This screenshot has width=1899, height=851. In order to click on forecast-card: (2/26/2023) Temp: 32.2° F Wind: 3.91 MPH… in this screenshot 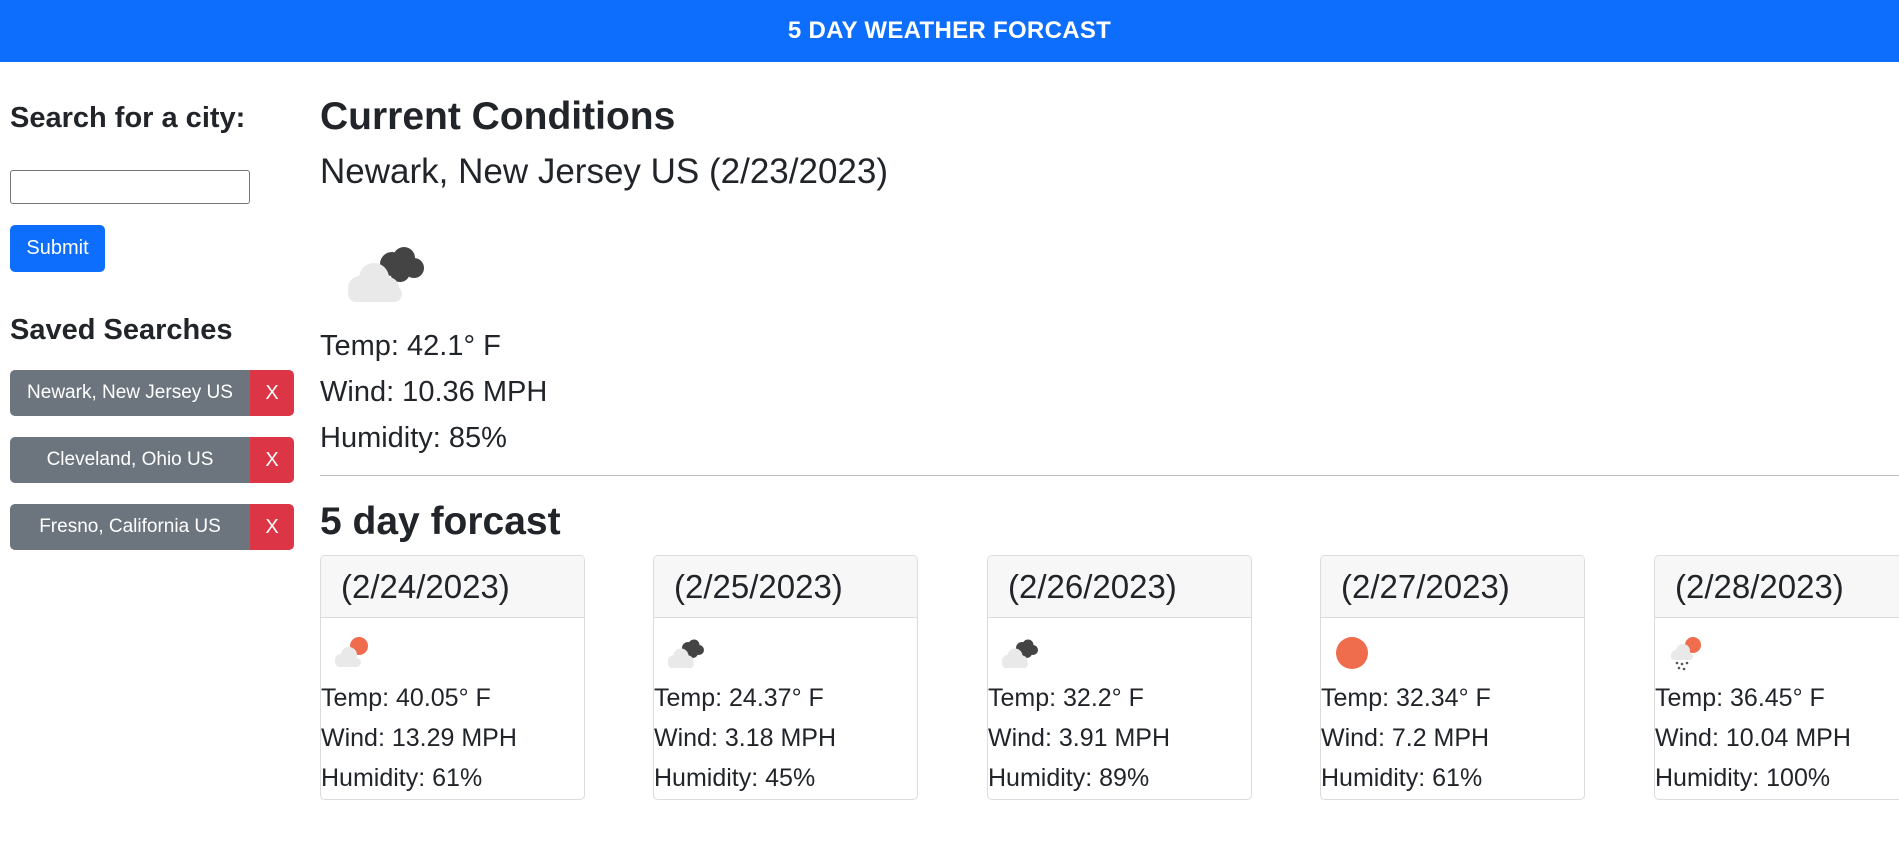, I will do `click(1119, 677)`.